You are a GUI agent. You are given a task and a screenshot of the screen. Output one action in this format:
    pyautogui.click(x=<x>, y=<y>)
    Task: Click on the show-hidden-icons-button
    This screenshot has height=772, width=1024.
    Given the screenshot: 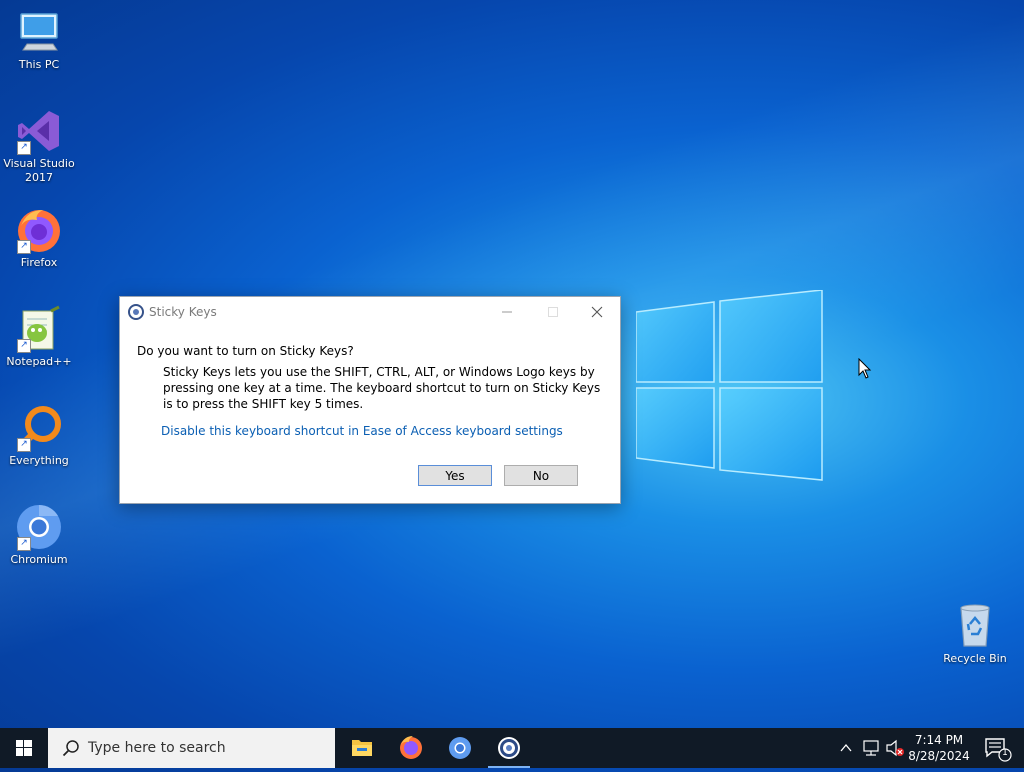 What is the action you would take?
    pyautogui.click(x=846, y=748)
    